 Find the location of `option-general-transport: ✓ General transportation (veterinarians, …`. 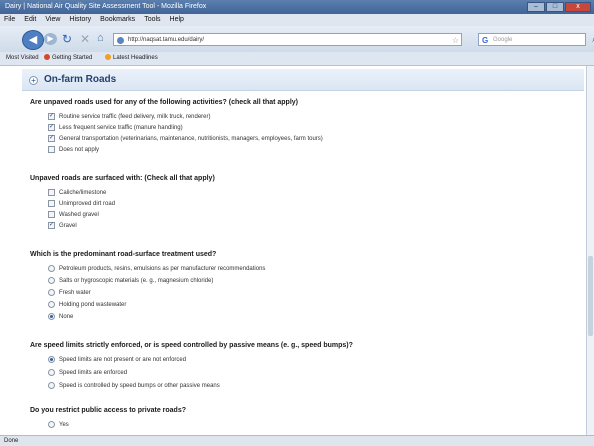

option-general-transport: ✓ General transportation (veterinarians, … is located at coordinates (185, 139).